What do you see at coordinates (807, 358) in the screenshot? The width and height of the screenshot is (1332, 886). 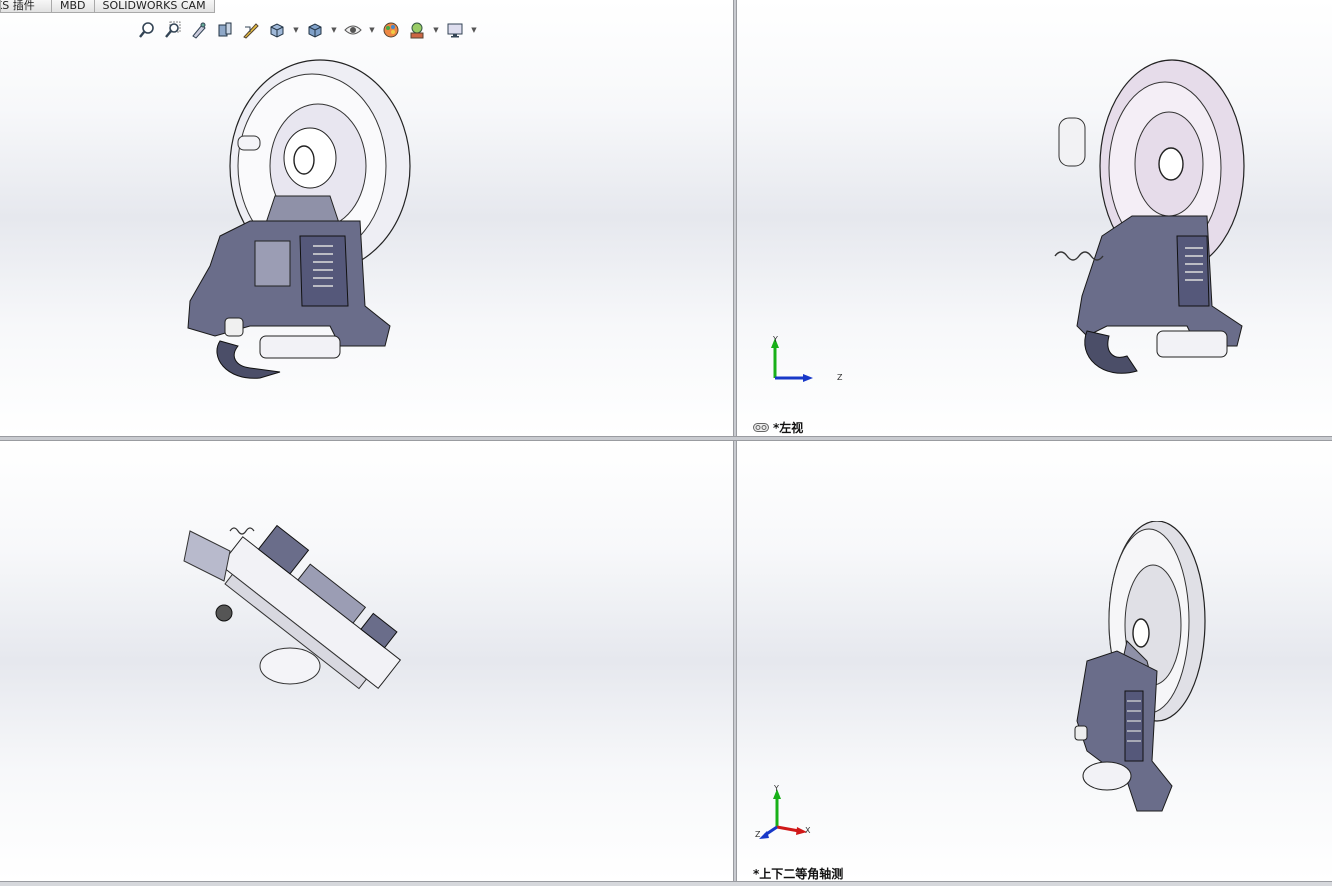 I see `view-triad-left: Y Z` at bounding box center [807, 358].